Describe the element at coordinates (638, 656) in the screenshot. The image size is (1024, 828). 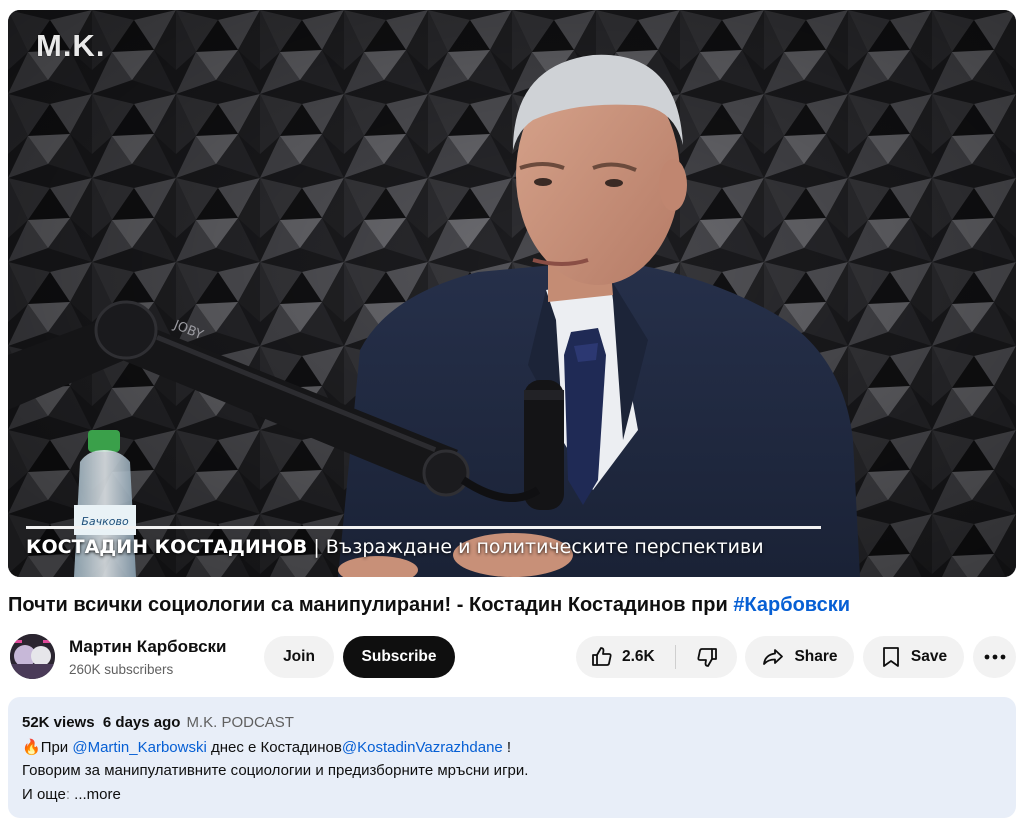
I see `like-count: 2.6K` at that location.